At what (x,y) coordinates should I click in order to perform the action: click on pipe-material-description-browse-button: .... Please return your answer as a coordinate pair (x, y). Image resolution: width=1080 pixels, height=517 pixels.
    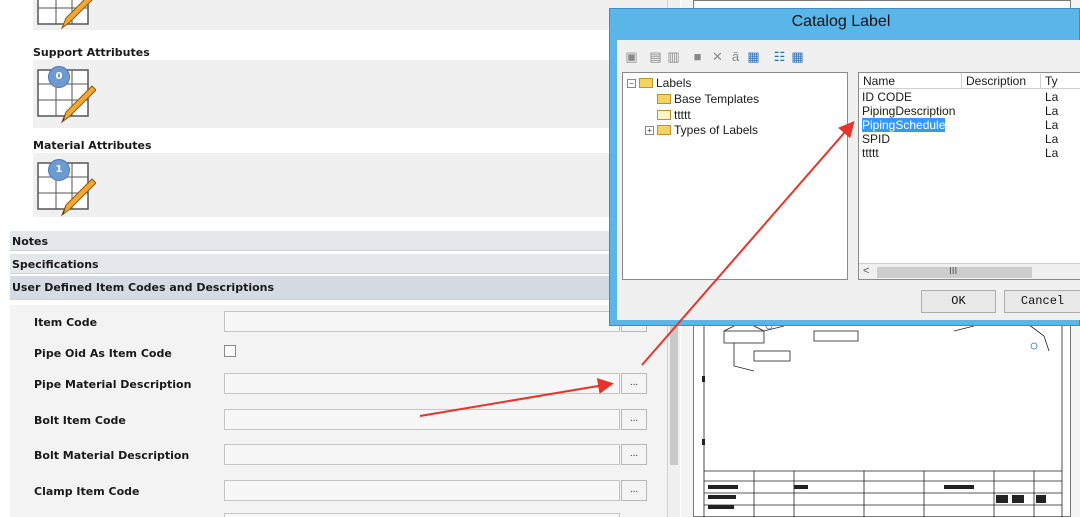
    Looking at the image, I should click on (634, 383).